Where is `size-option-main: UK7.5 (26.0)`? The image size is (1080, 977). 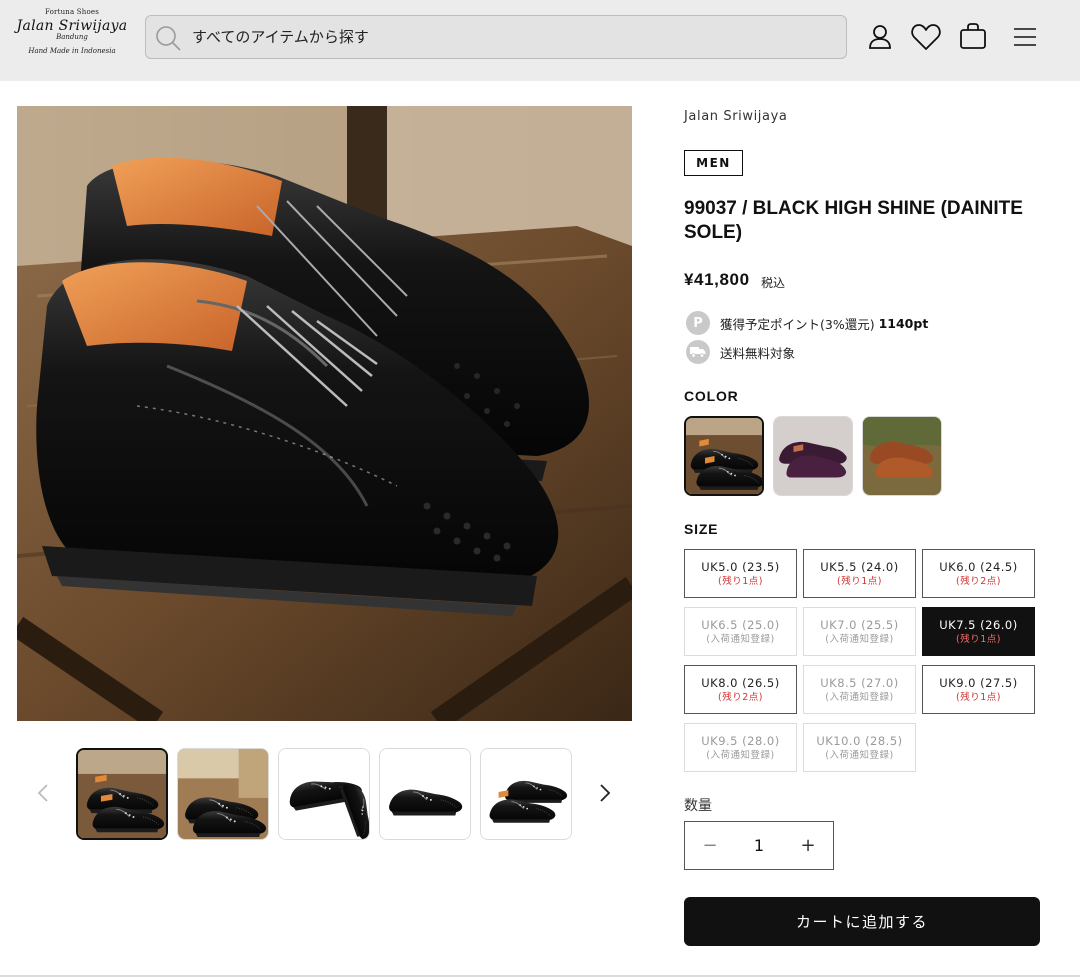
size-option-main: UK7.5 (26.0) is located at coordinates (978, 624).